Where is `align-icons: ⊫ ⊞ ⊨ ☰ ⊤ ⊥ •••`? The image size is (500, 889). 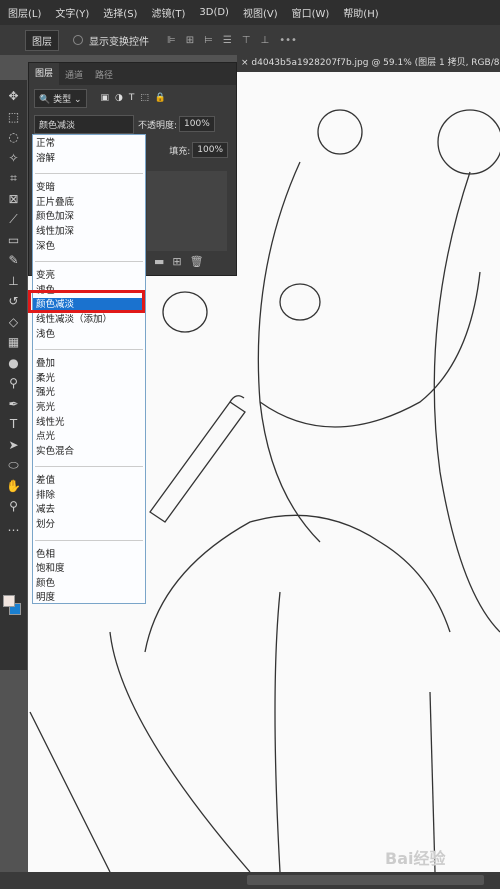 align-icons: ⊫ ⊞ ⊨ ☰ ⊤ ⊥ ••• is located at coordinates (232, 40).